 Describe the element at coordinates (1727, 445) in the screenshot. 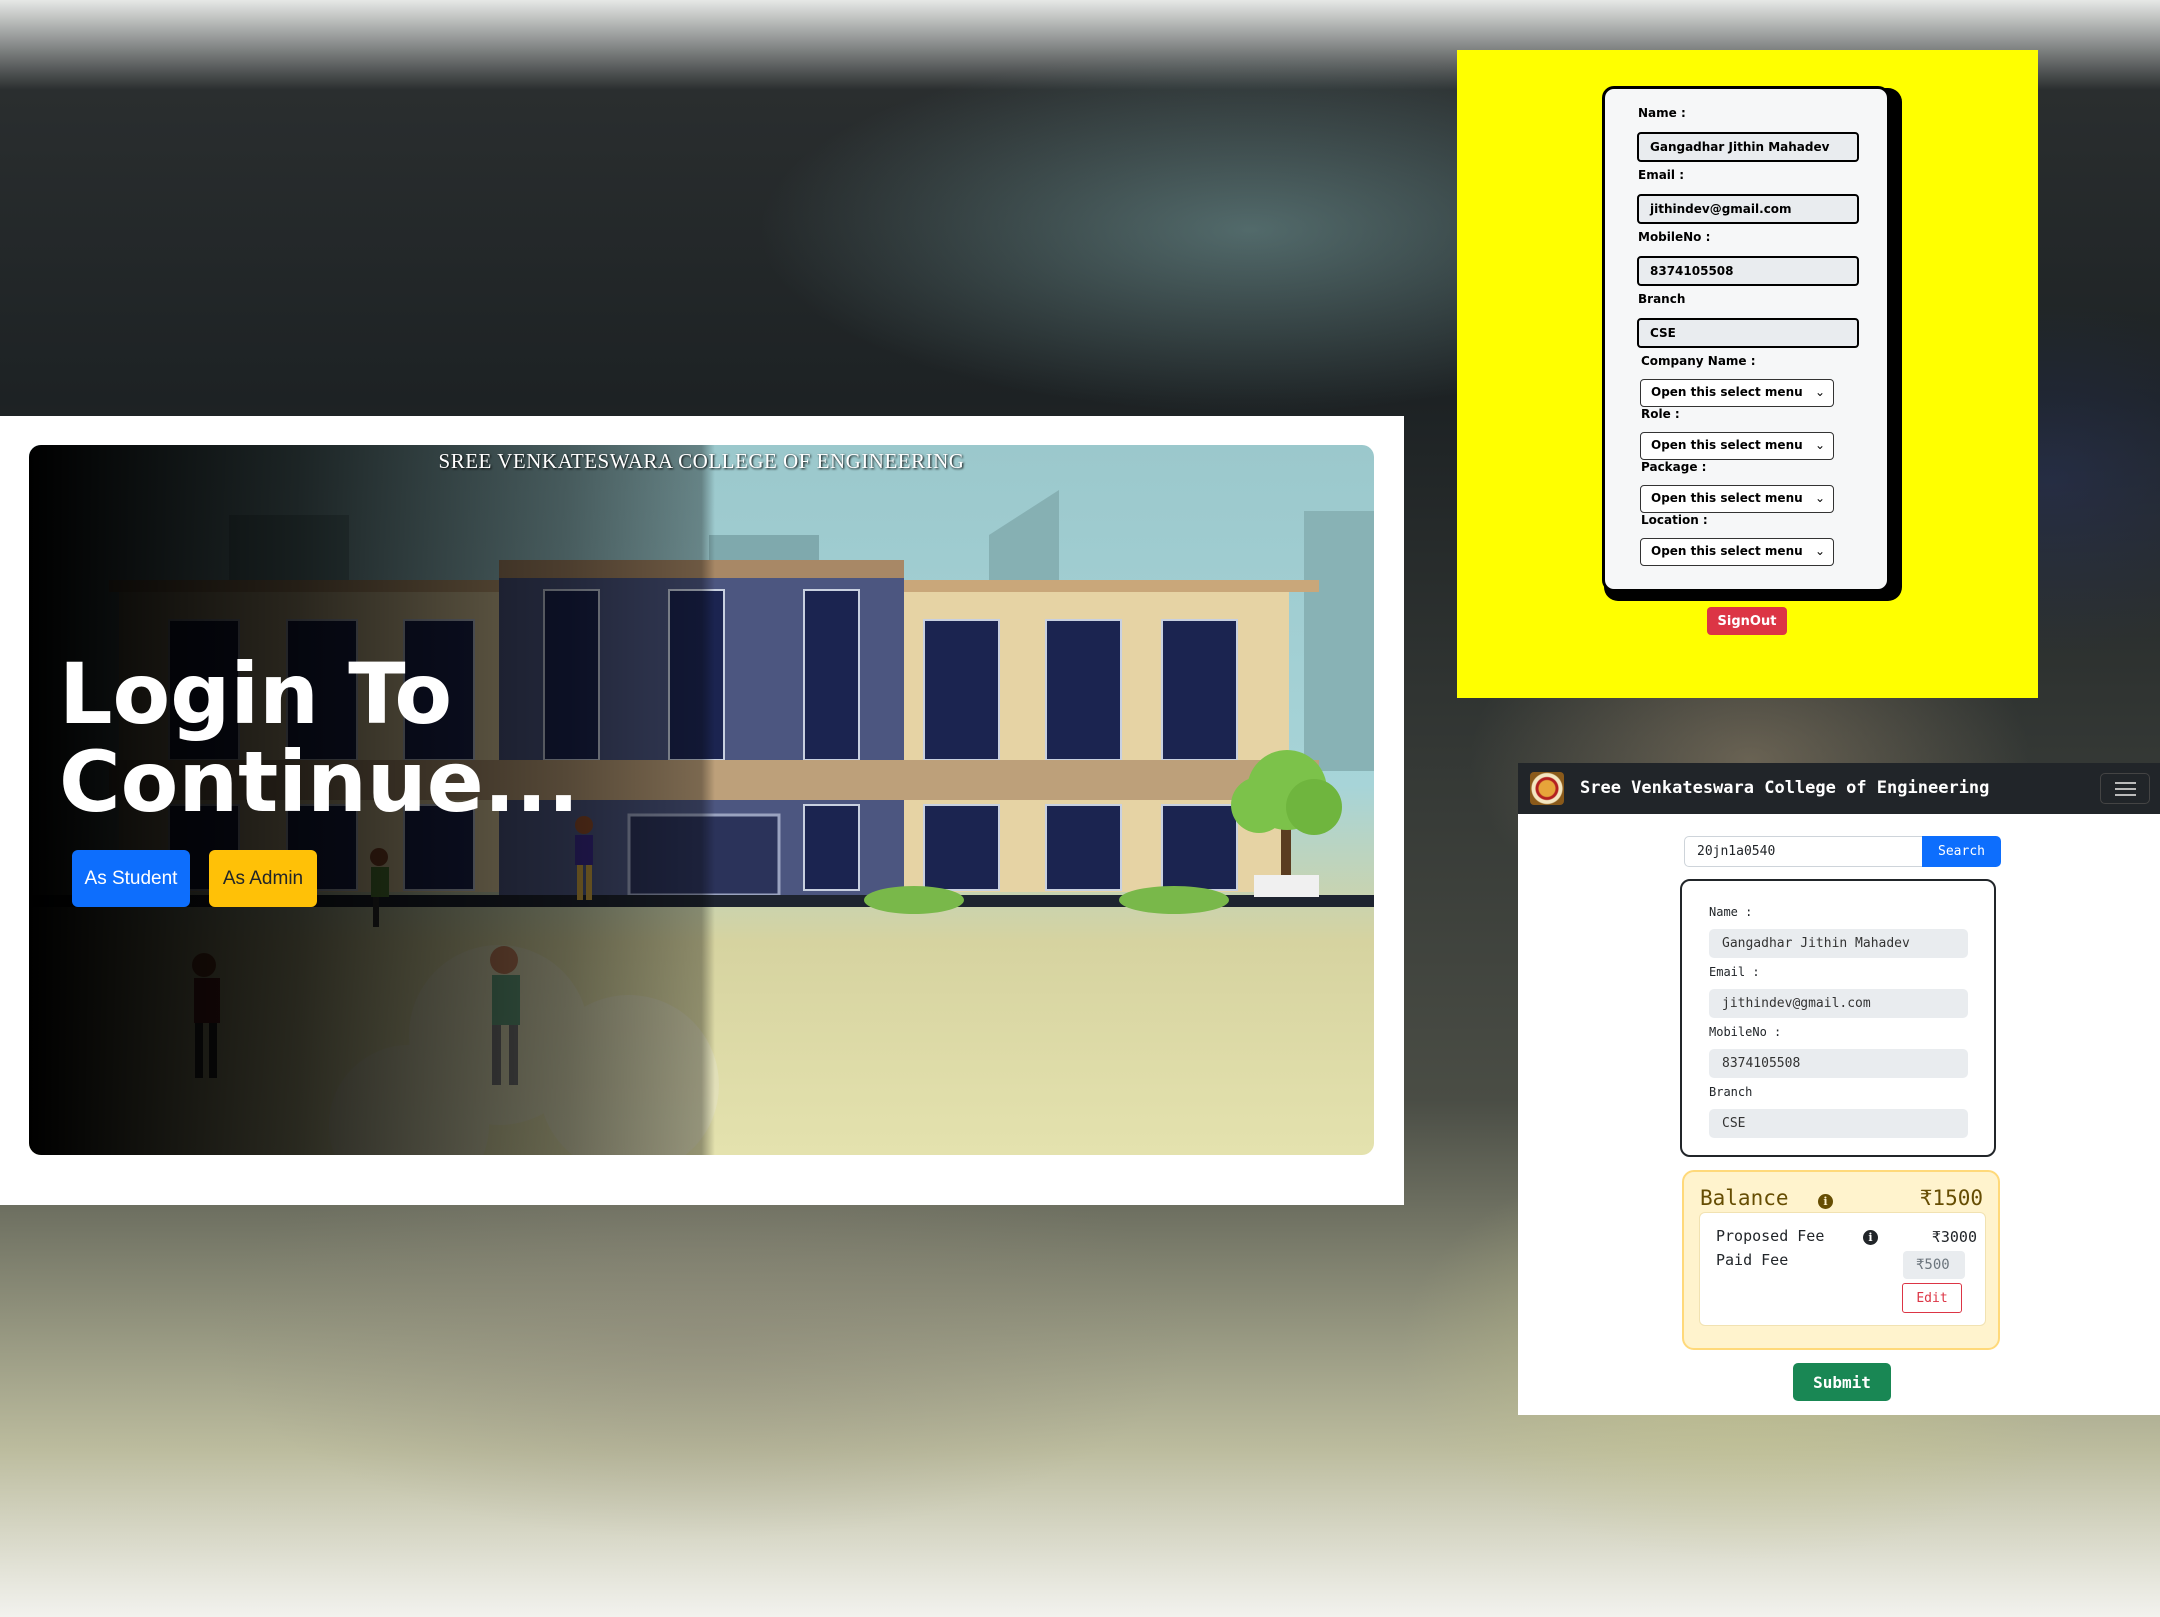

I see `role-select-text: Open this select menu` at that location.